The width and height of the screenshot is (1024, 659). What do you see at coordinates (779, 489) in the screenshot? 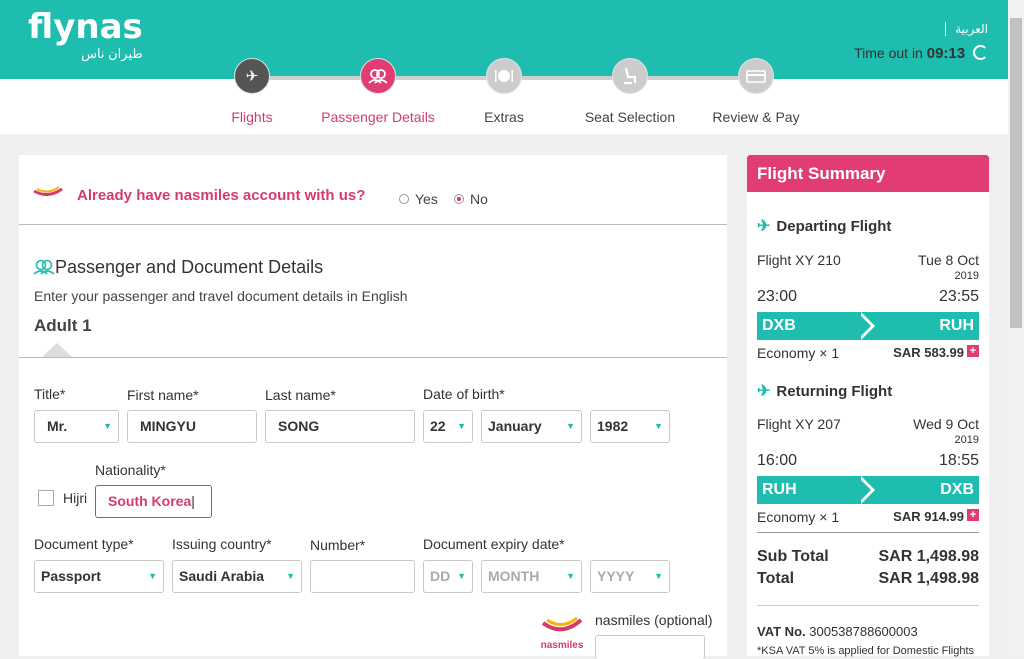
I see `route-from: RUH` at bounding box center [779, 489].